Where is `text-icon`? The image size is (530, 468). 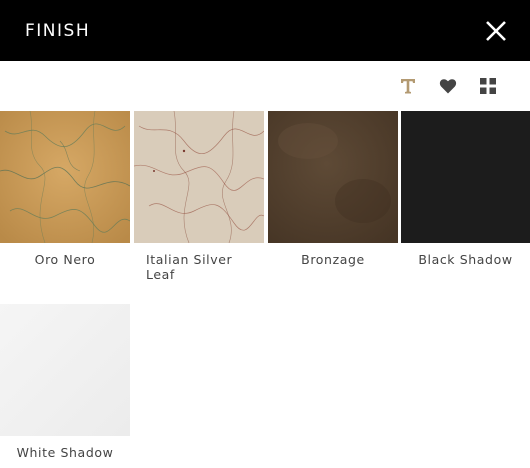
text-icon is located at coordinates (408, 86).